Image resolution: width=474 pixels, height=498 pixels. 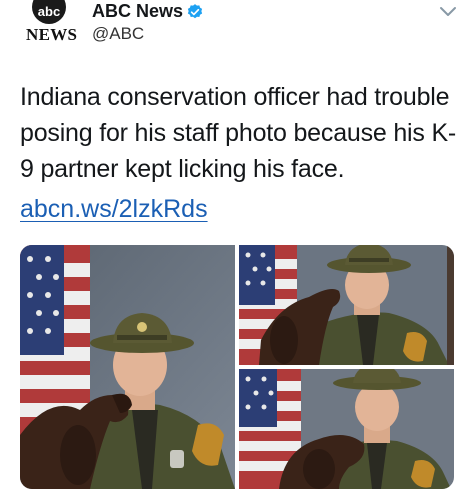 What do you see at coordinates (118, 34) in the screenshot?
I see `account-handle: @ABC` at bounding box center [118, 34].